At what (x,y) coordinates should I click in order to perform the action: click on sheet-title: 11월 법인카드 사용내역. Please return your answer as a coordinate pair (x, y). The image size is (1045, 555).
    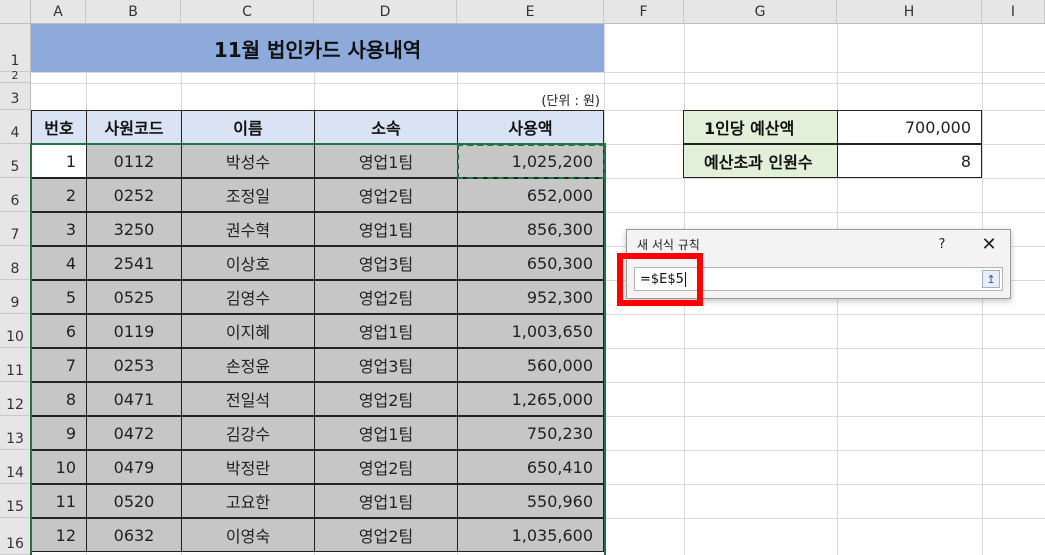
    Looking at the image, I should click on (317, 48).